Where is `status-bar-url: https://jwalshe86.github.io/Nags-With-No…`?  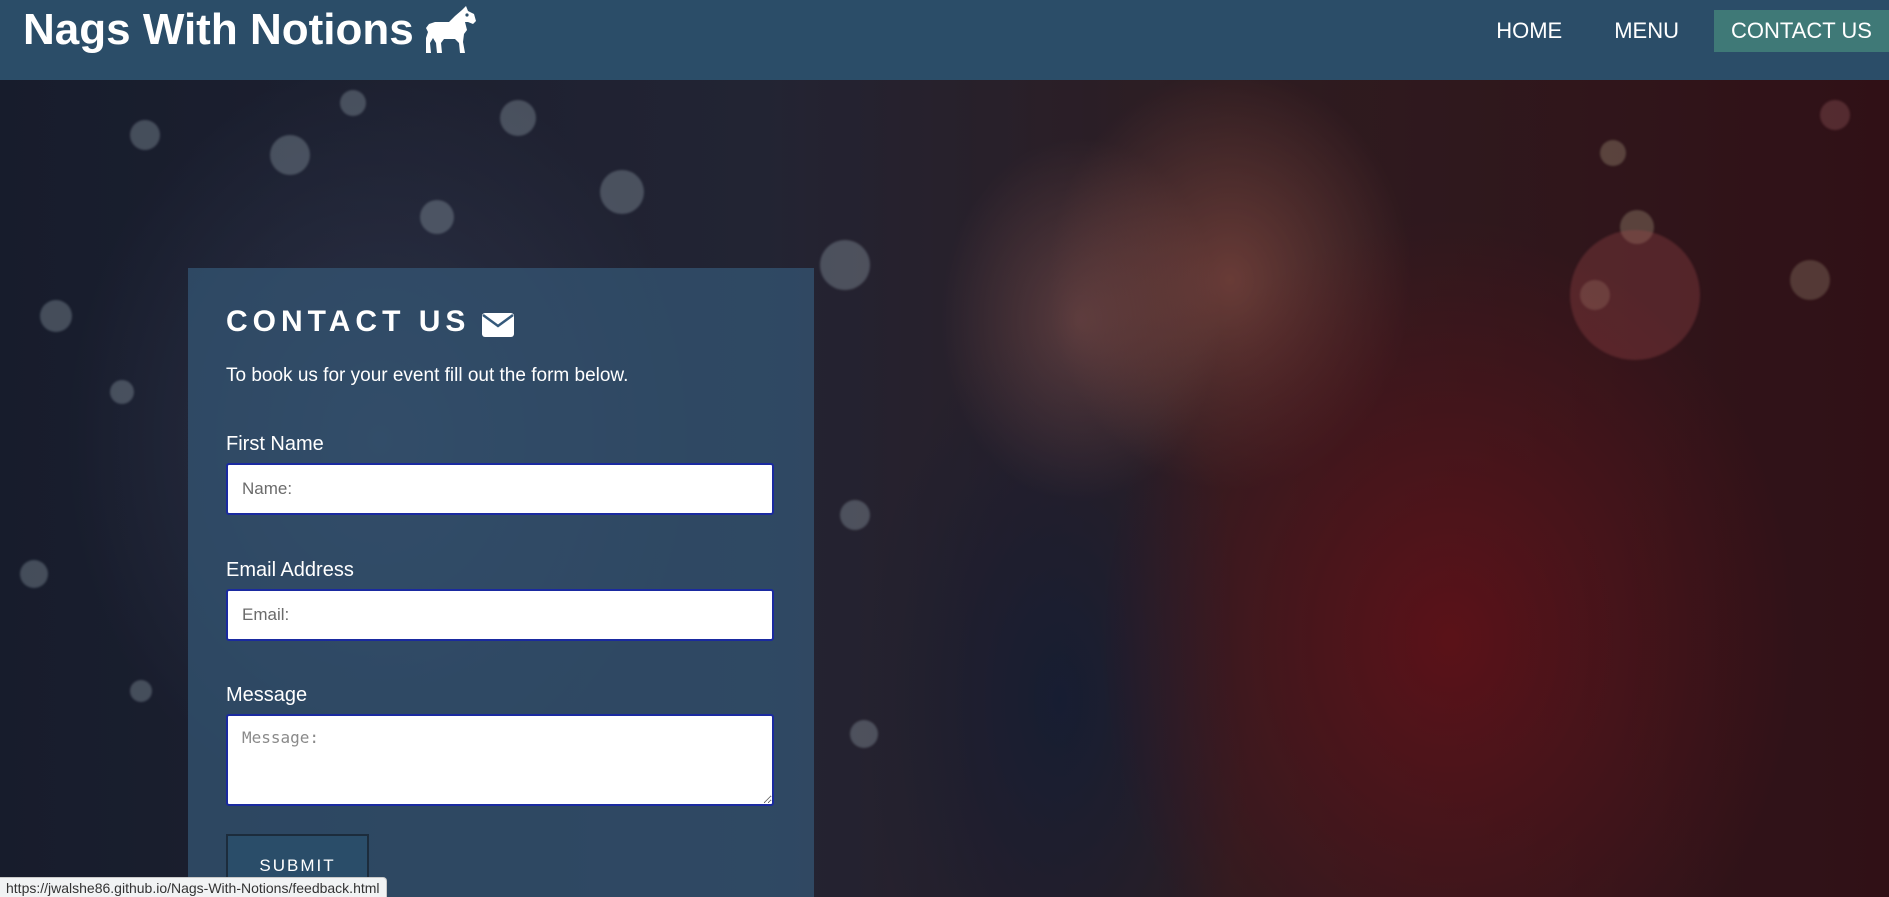
status-bar-url: https://jwalshe86.github.io/Nags-With-No… is located at coordinates (193, 887).